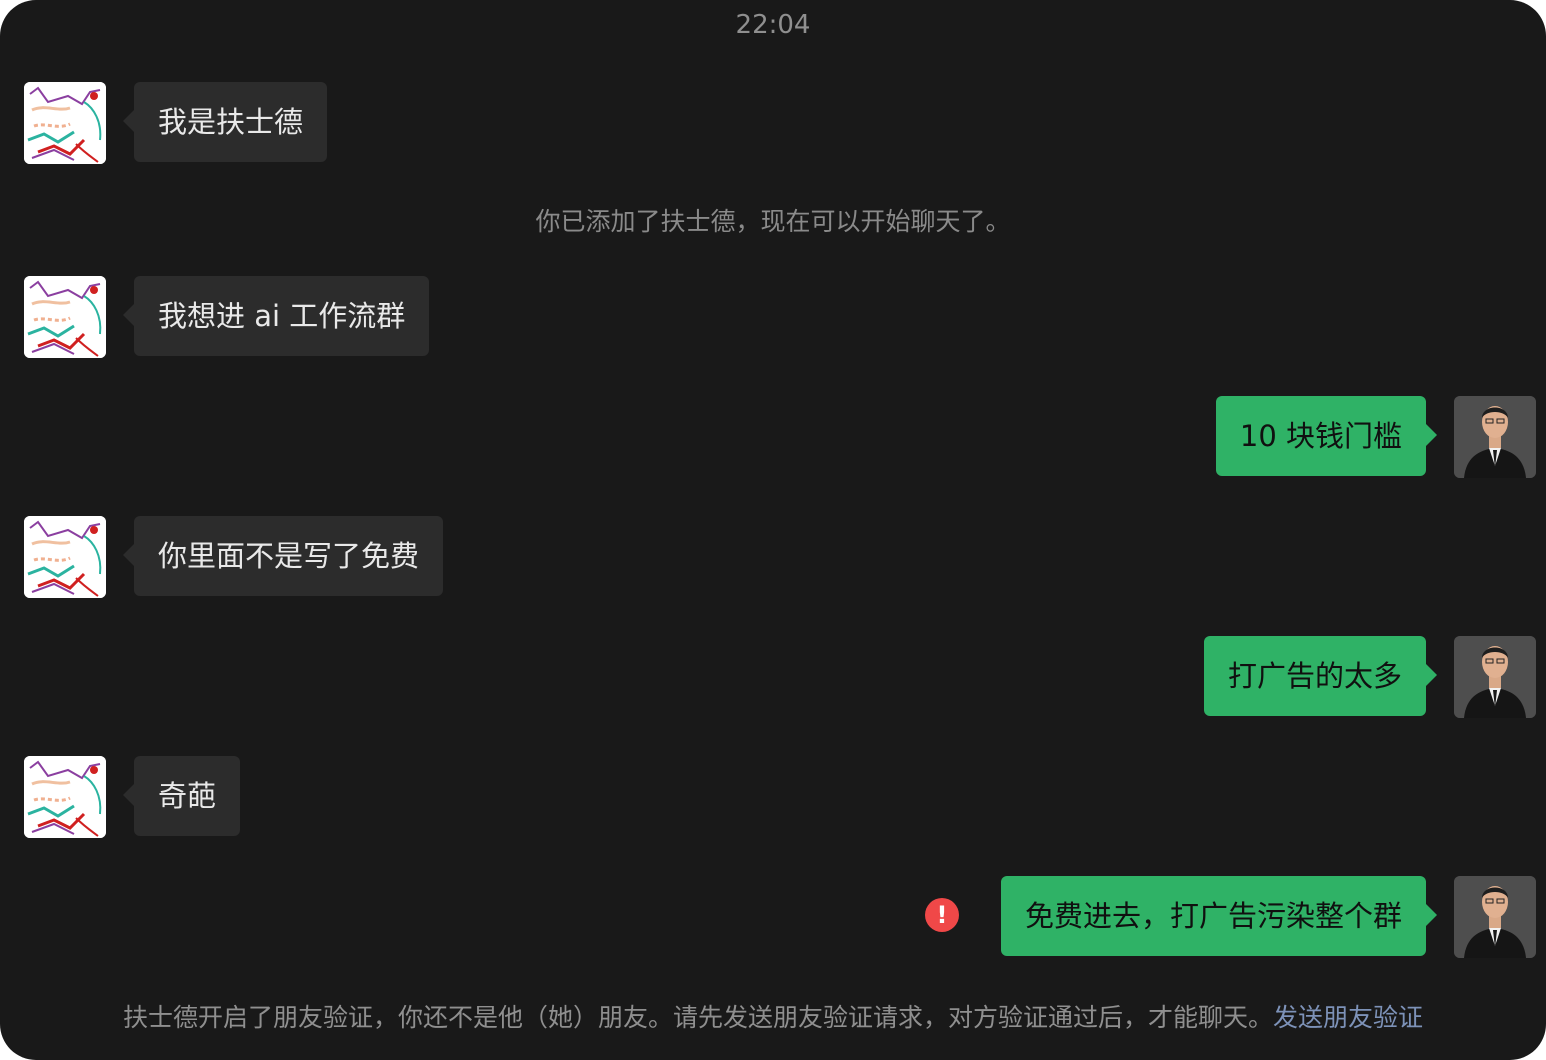 The width and height of the screenshot is (1546, 1060). Describe the element at coordinates (942, 915) in the screenshot. I see `exclamation-circle-icon: !` at that location.